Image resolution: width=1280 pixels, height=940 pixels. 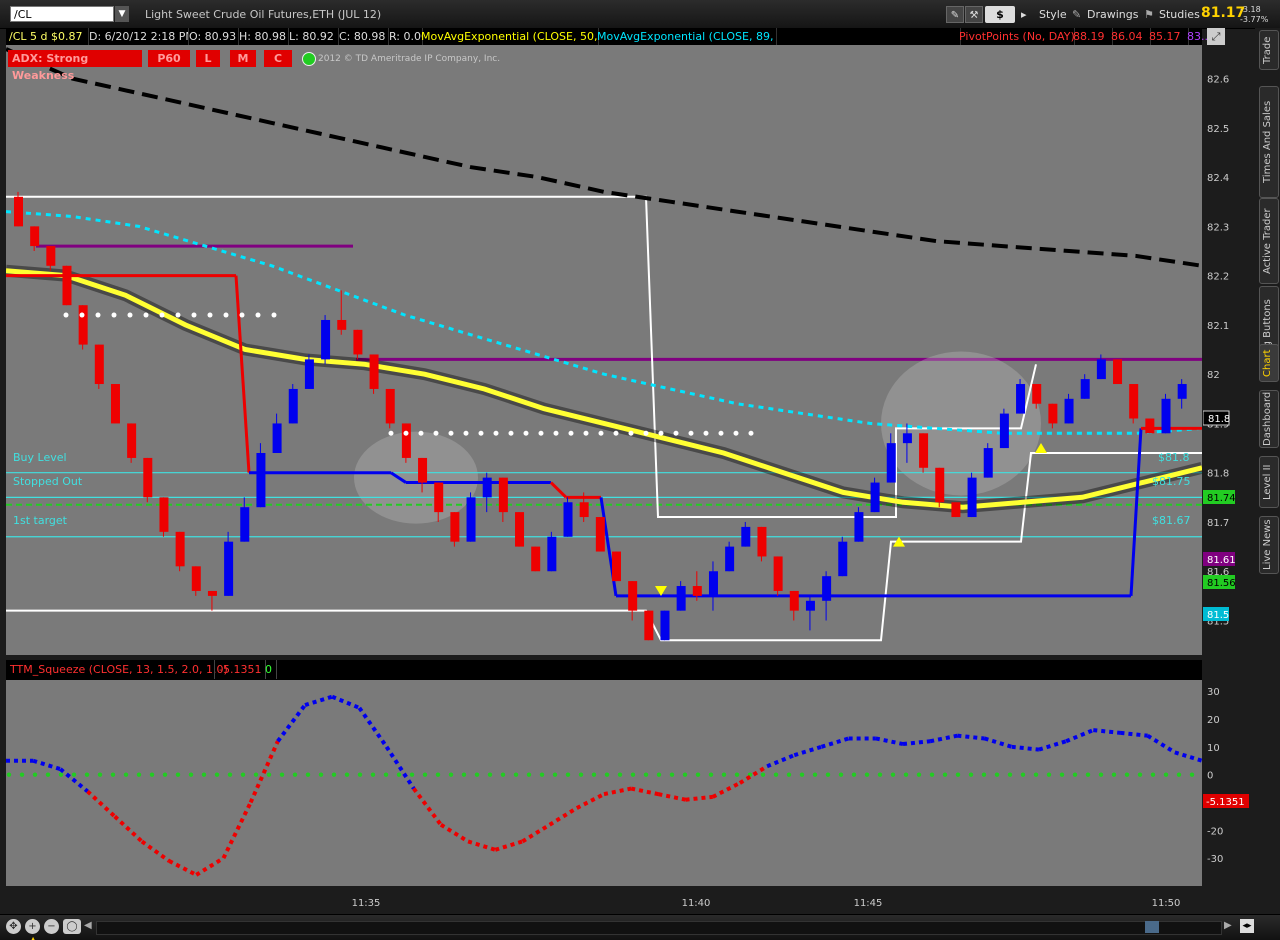 I want to click on style-button: Style, so click(x=1053, y=14).